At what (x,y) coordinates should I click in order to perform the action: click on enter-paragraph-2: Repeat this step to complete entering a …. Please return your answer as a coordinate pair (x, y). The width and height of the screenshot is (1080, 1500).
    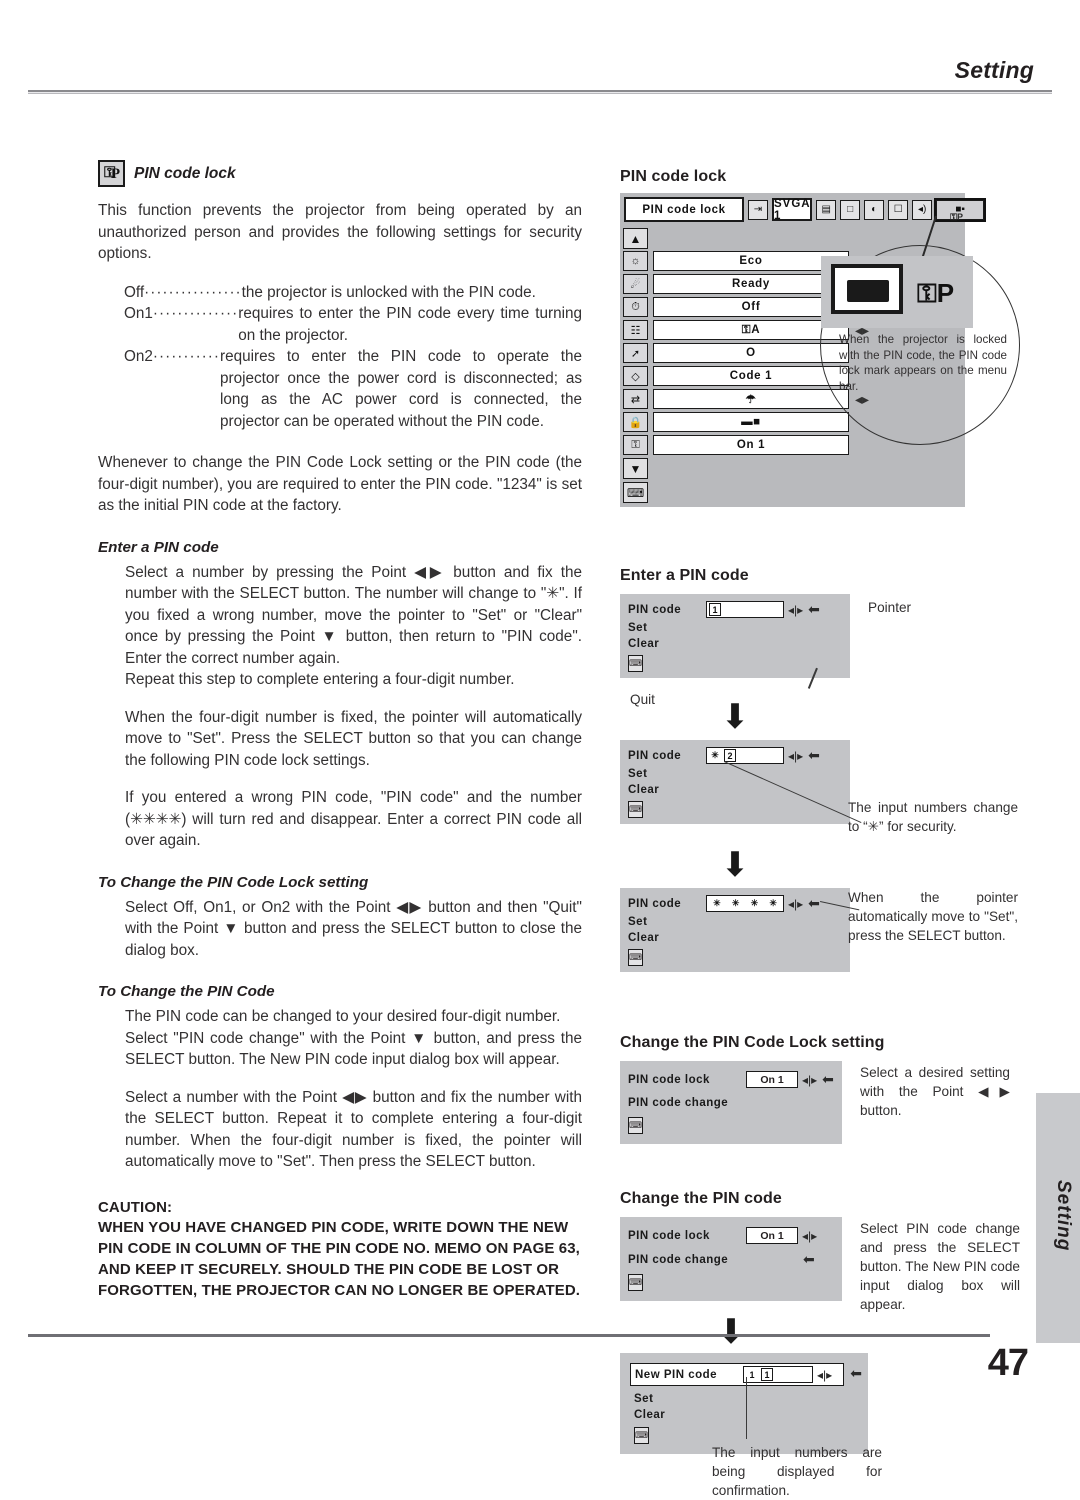
    Looking at the image, I should click on (320, 679).